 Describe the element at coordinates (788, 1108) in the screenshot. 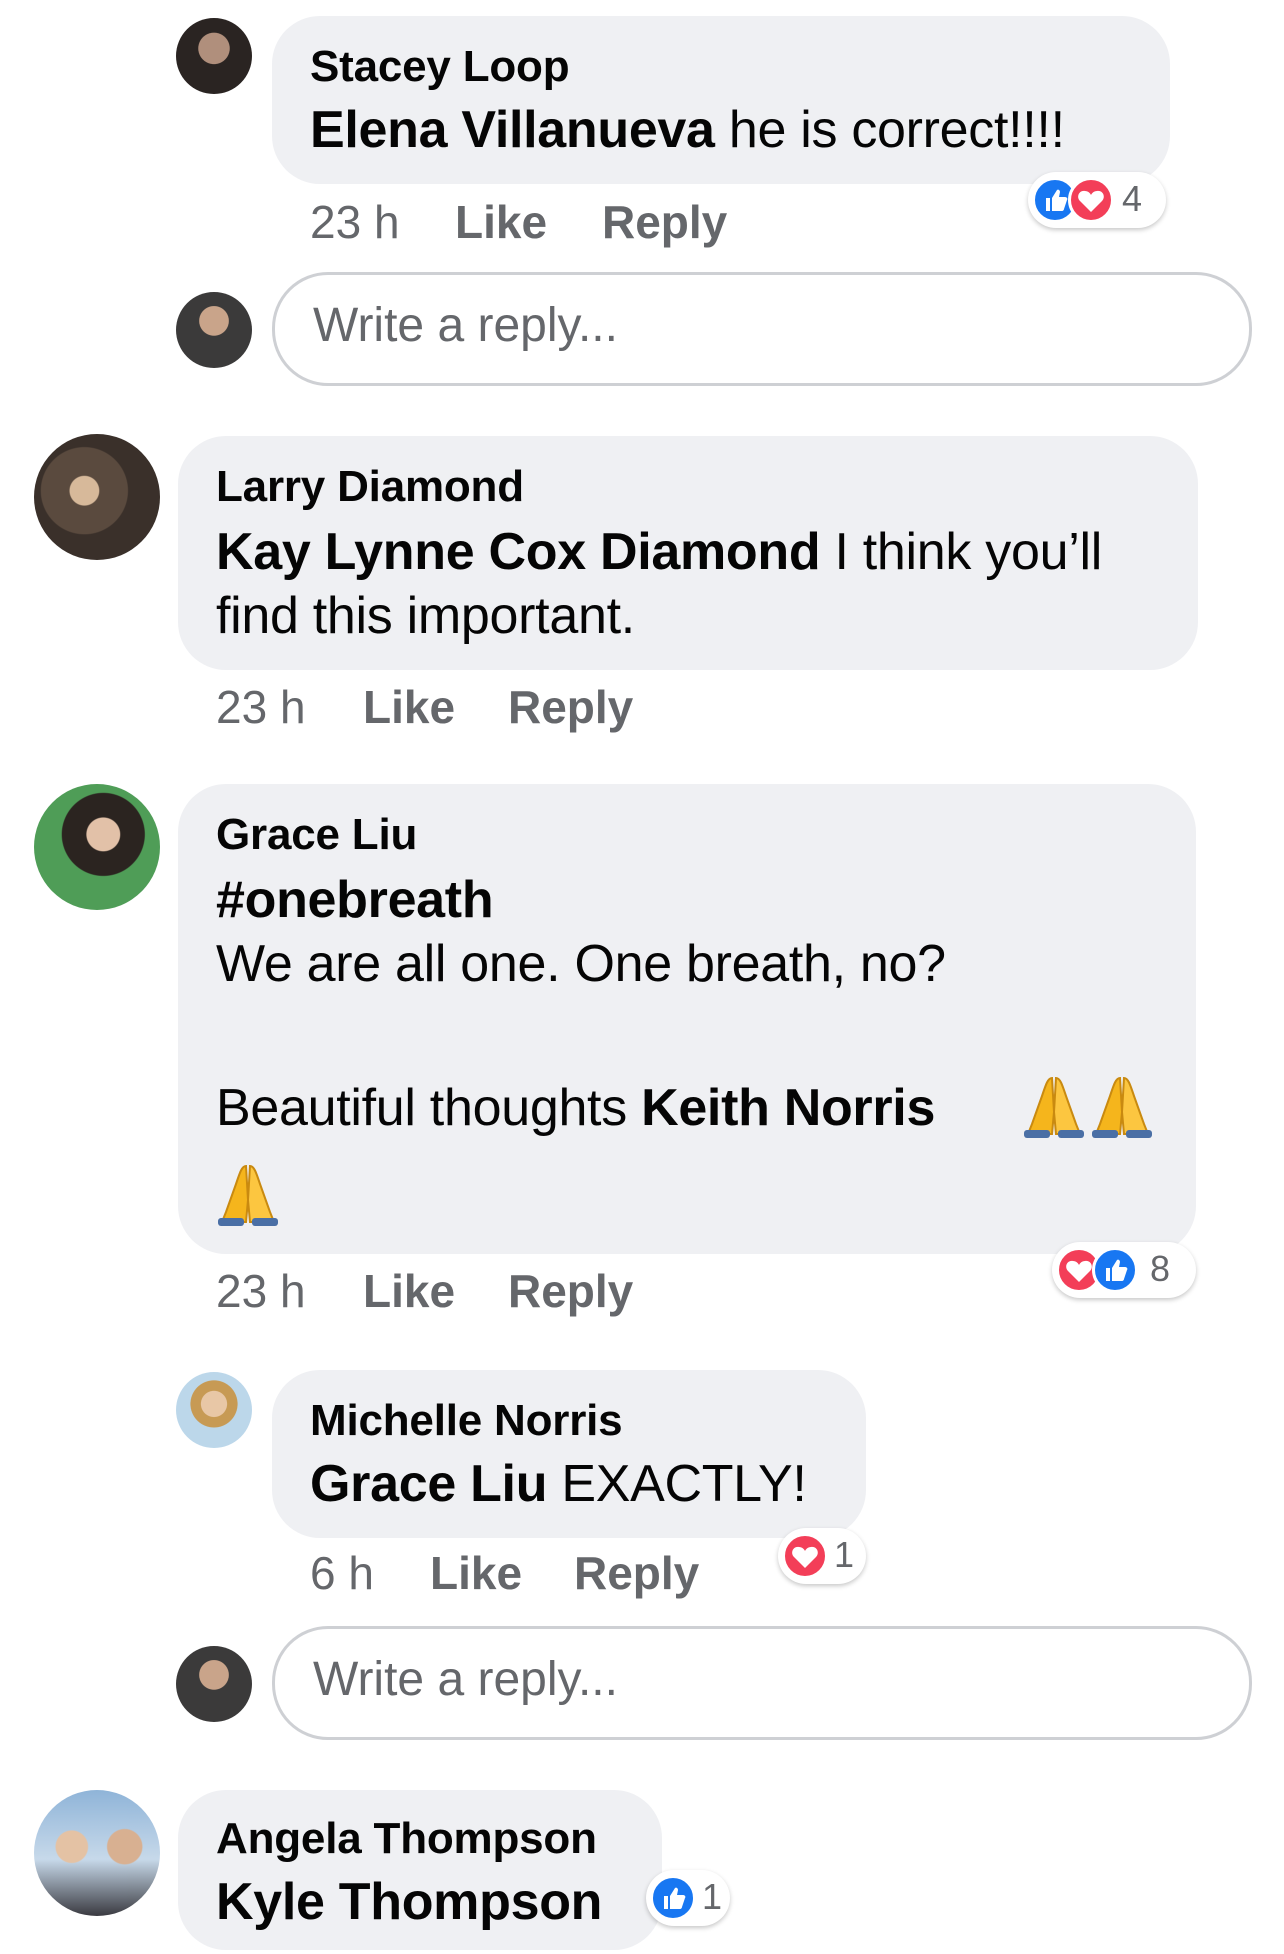

I see `mention-link: Keith Norris` at that location.